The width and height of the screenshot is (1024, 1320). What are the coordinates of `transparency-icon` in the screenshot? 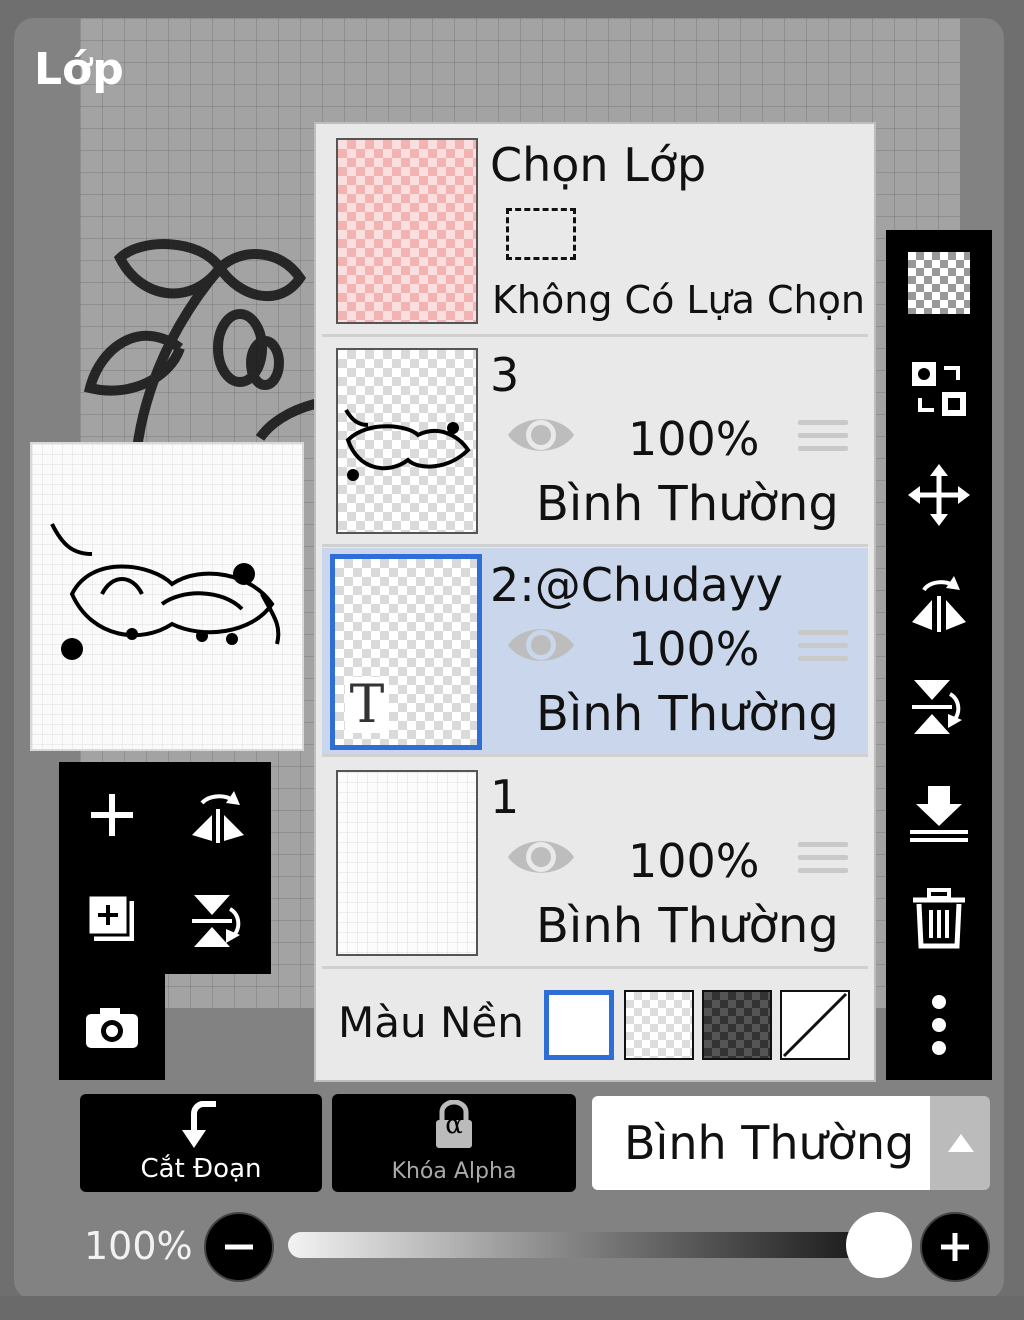 It's located at (939, 283).